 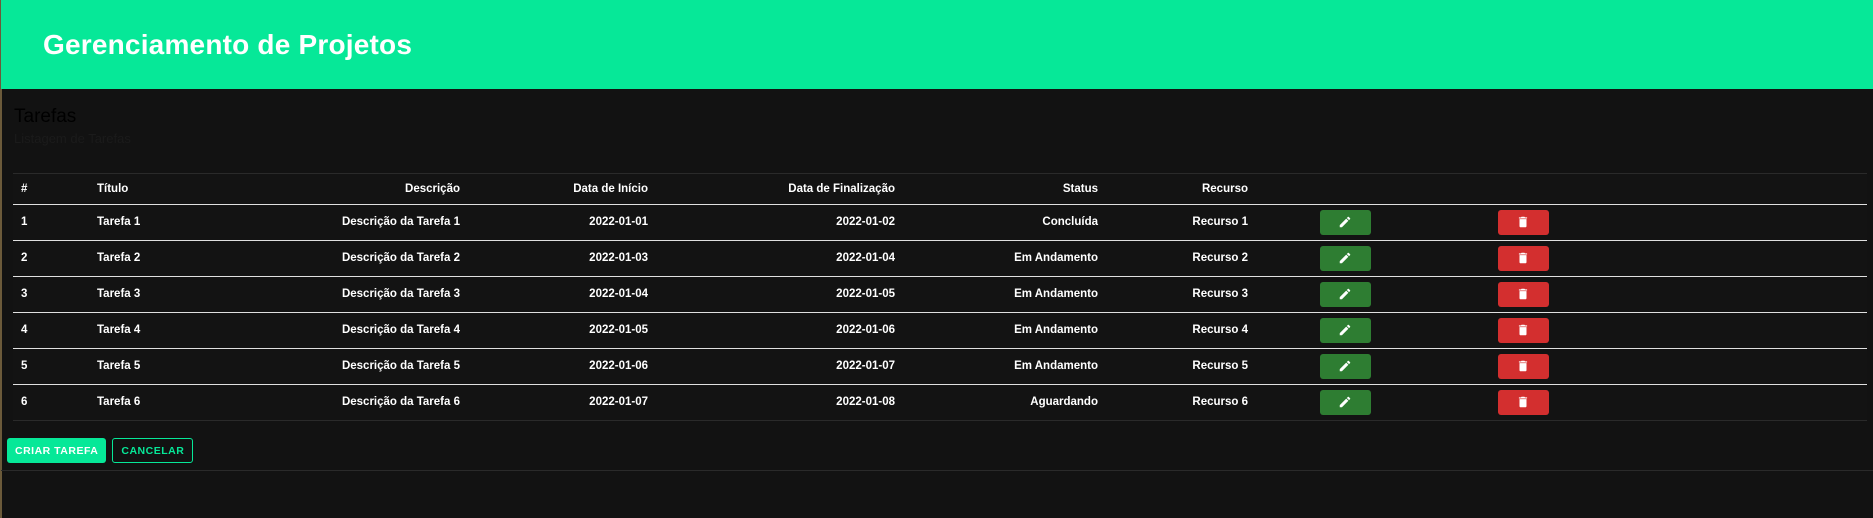 I want to click on cell-data-finalizacao: 2022-01-06, so click(x=779, y=330).